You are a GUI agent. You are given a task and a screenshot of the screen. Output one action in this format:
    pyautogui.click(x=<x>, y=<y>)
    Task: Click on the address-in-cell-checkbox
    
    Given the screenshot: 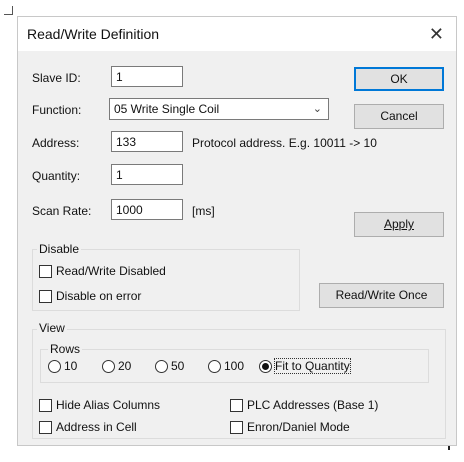 What is the action you would take?
    pyautogui.click(x=45, y=427)
    